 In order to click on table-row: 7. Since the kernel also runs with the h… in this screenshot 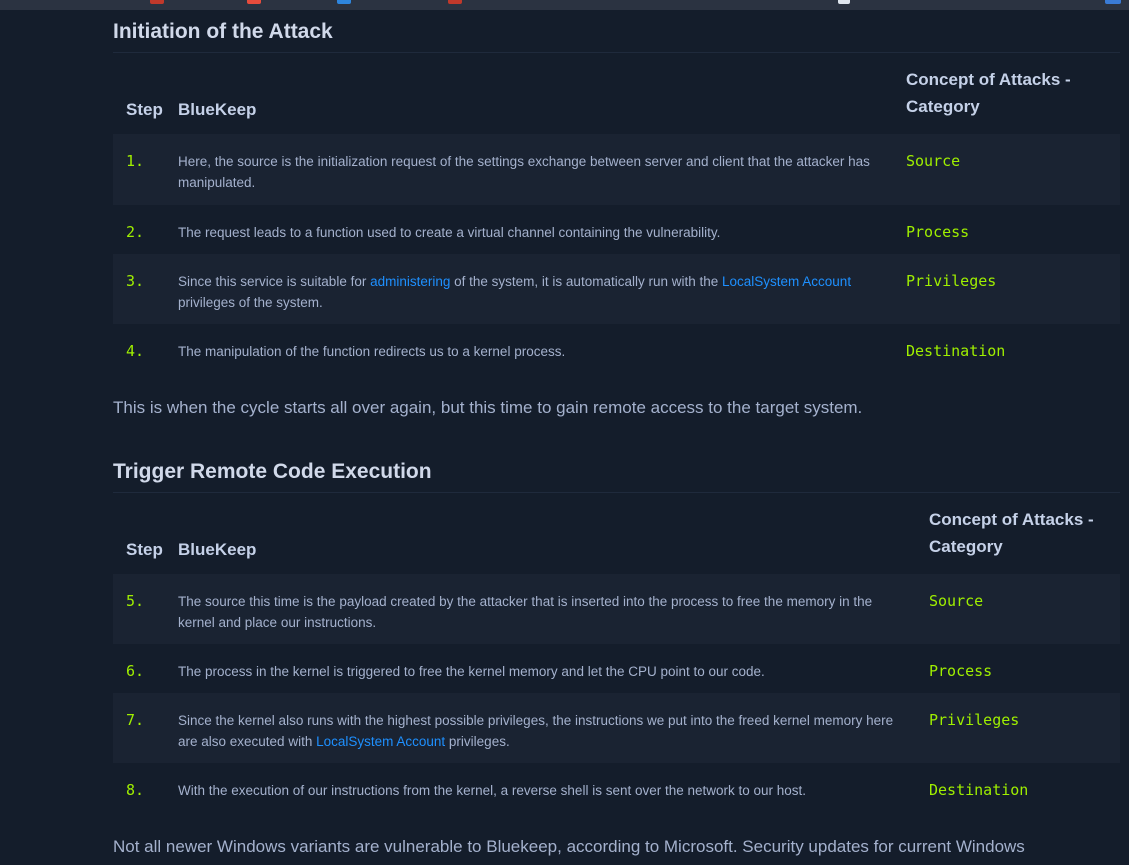, I will do `click(616, 728)`.